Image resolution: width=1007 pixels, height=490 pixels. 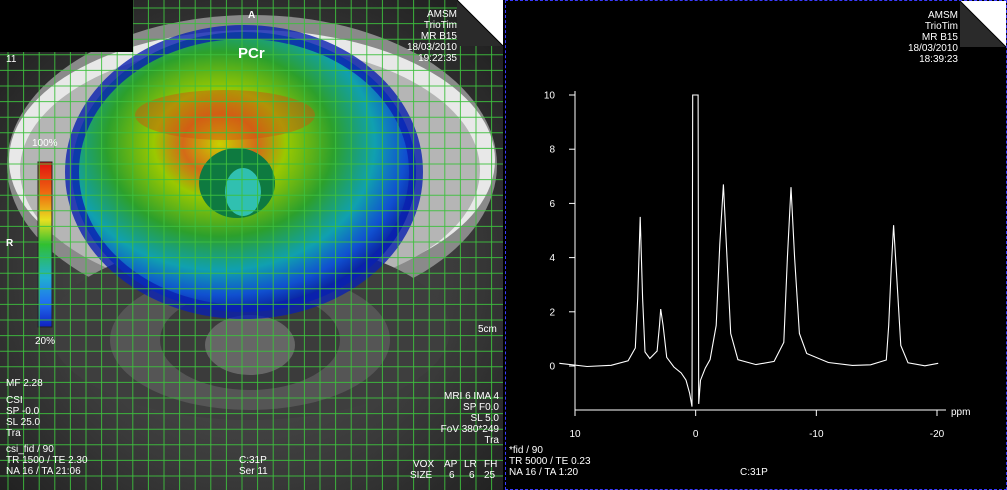 I want to click on info-tr-te: TR 1500 / TE 2.30, so click(x=47, y=460).